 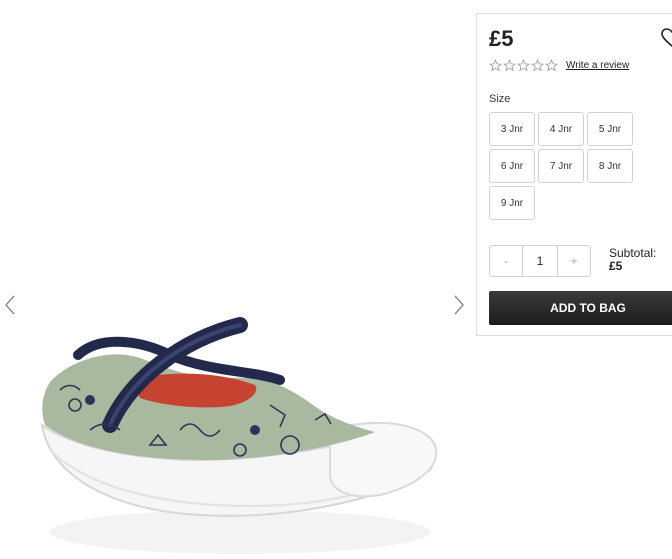 What do you see at coordinates (501, 38) in the screenshot?
I see `product-price: £5` at bounding box center [501, 38].